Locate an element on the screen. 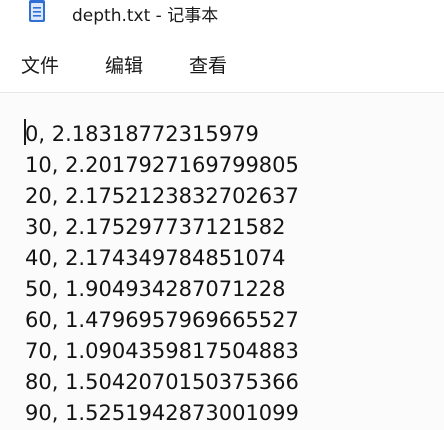 The image size is (444, 430). menu-edit: 编辑 is located at coordinates (124, 64).